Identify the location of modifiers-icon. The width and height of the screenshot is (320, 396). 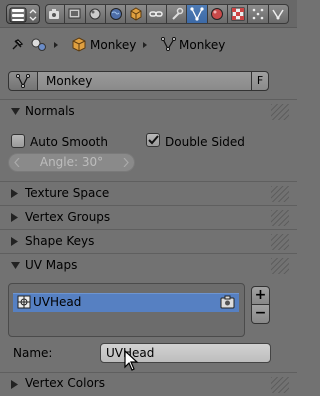
(177, 13).